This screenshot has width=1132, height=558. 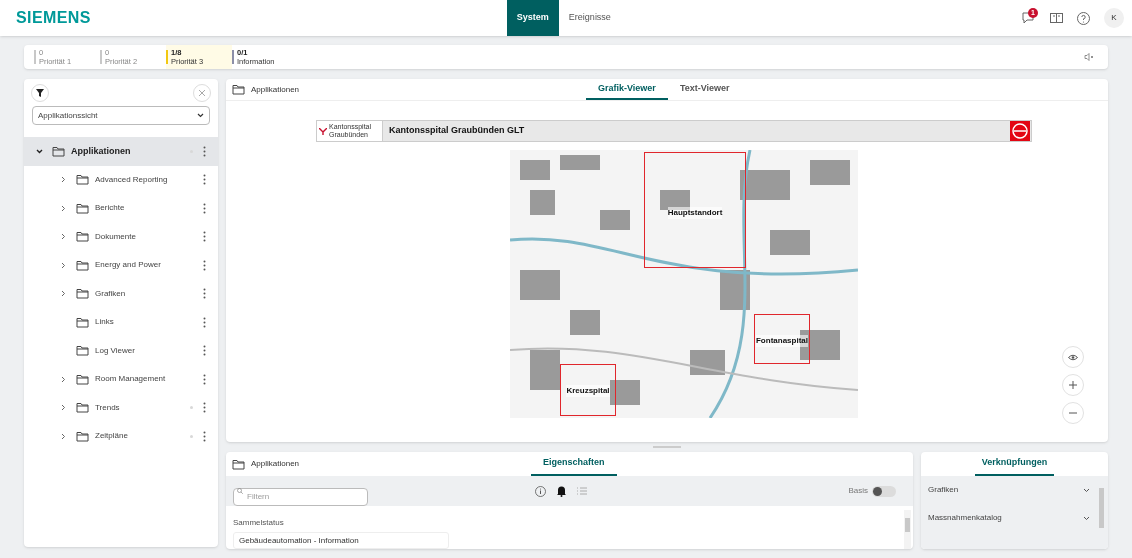 I want to click on tree-item: Trends, so click(x=121, y=407).